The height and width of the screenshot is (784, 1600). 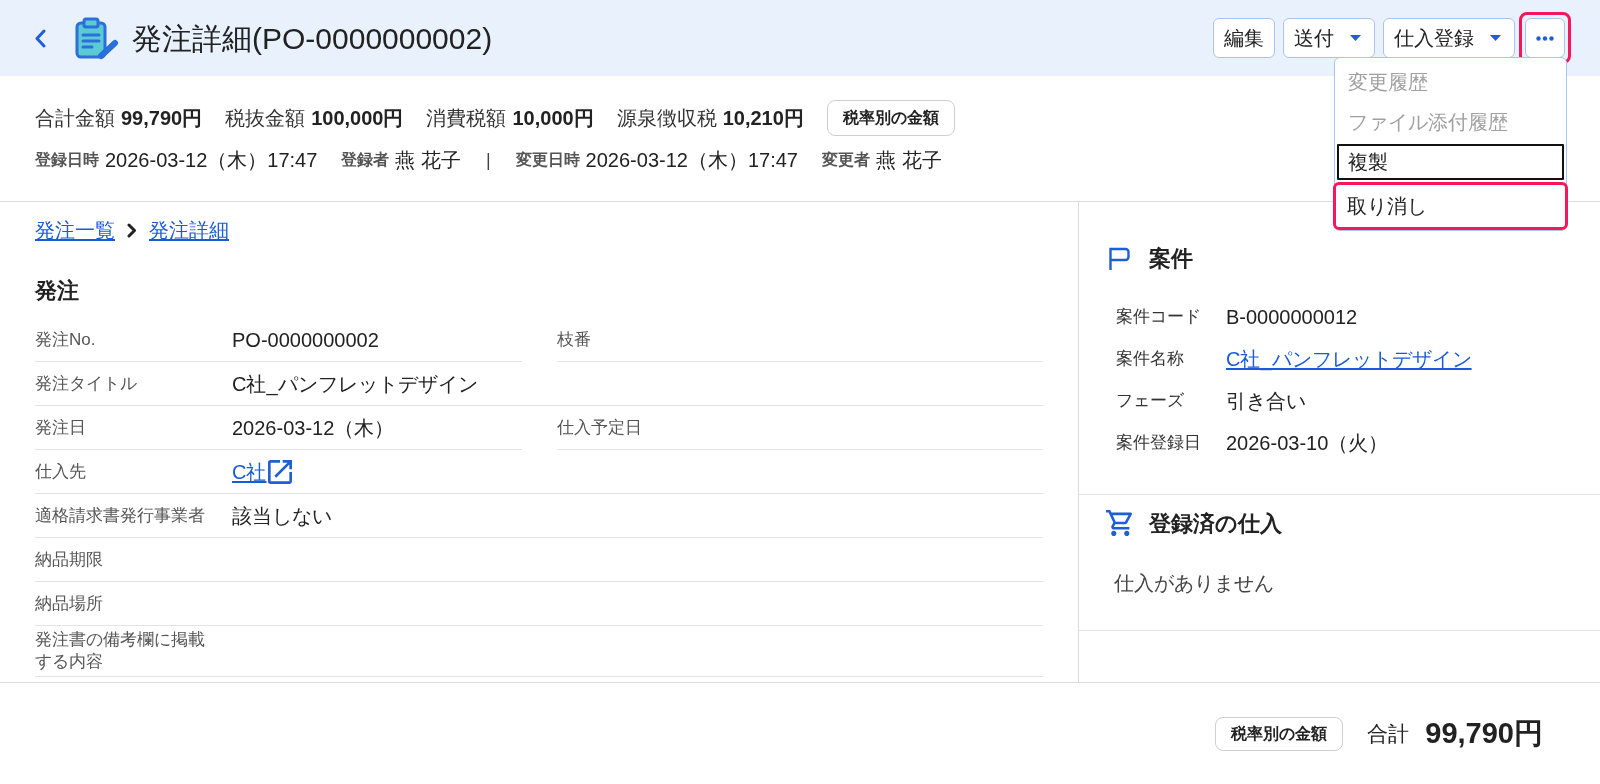 I want to click on field-value: 該当しない, so click(x=282, y=516).